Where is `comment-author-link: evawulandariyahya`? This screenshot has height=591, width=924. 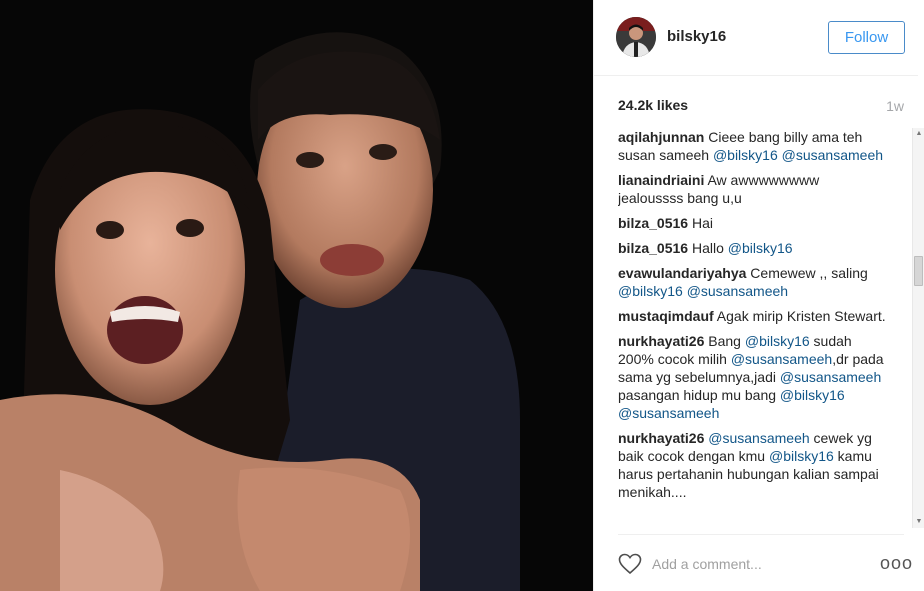
comment-author-link: evawulandariyahya is located at coordinates (682, 273).